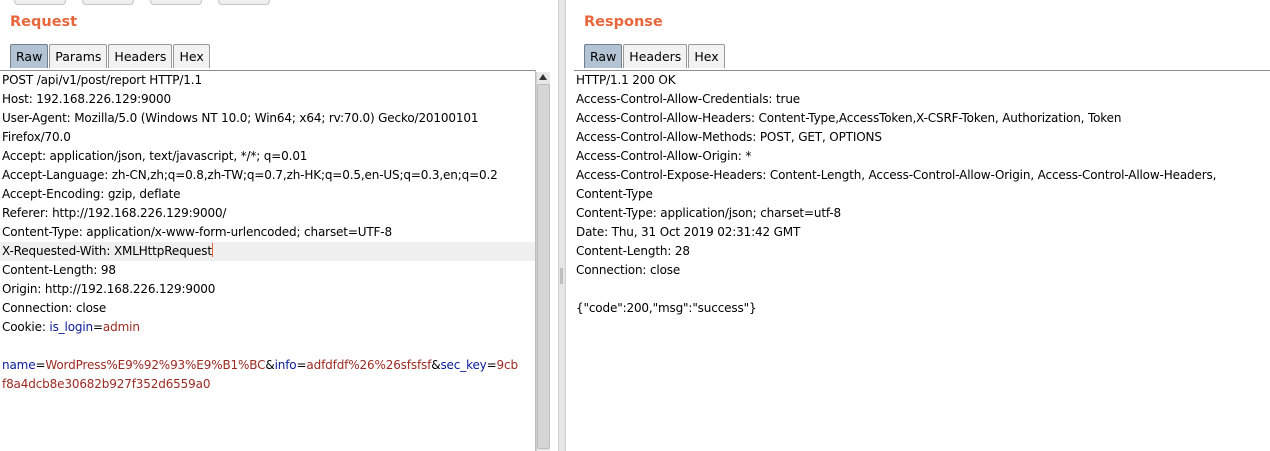 This screenshot has width=1270, height=451. I want to click on param-value: f8a4dcb8e30682b927f352d6559a0, so click(106, 384).